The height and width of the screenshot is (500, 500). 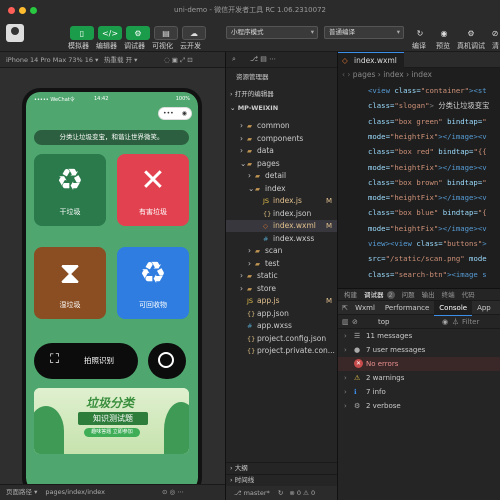 I want to click on chevron-right-icon: ›, so click(x=345, y=392).